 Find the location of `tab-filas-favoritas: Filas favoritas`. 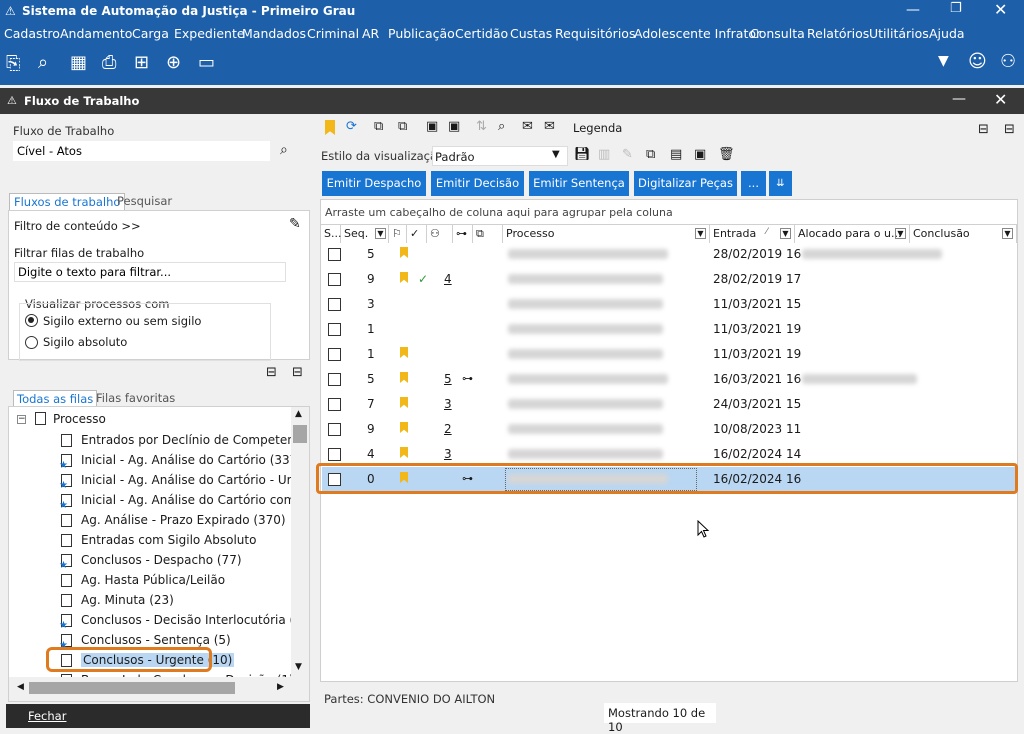

tab-filas-favoritas: Filas favoritas is located at coordinates (135, 398).